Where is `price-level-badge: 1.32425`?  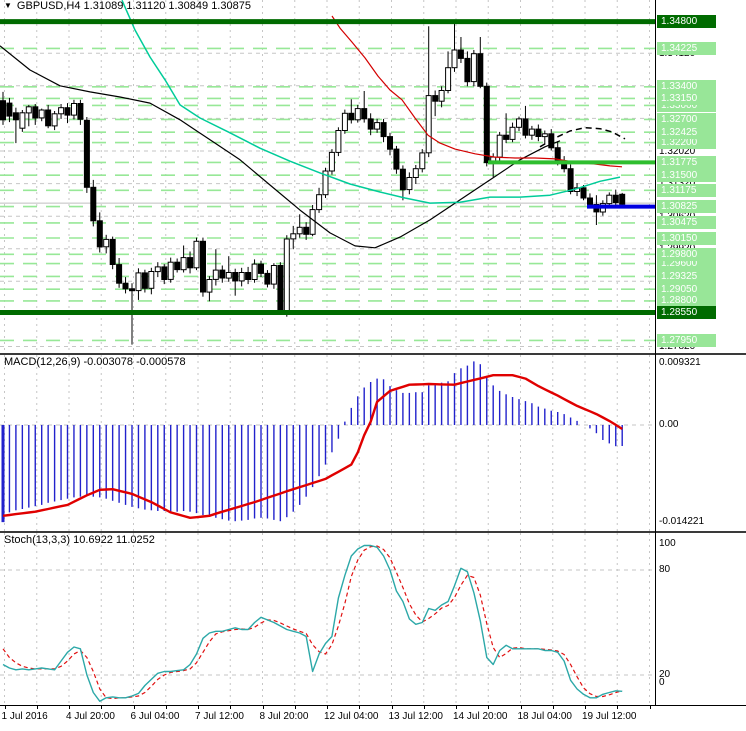 price-level-badge: 1.32425 is located at coordinates (686, 132).